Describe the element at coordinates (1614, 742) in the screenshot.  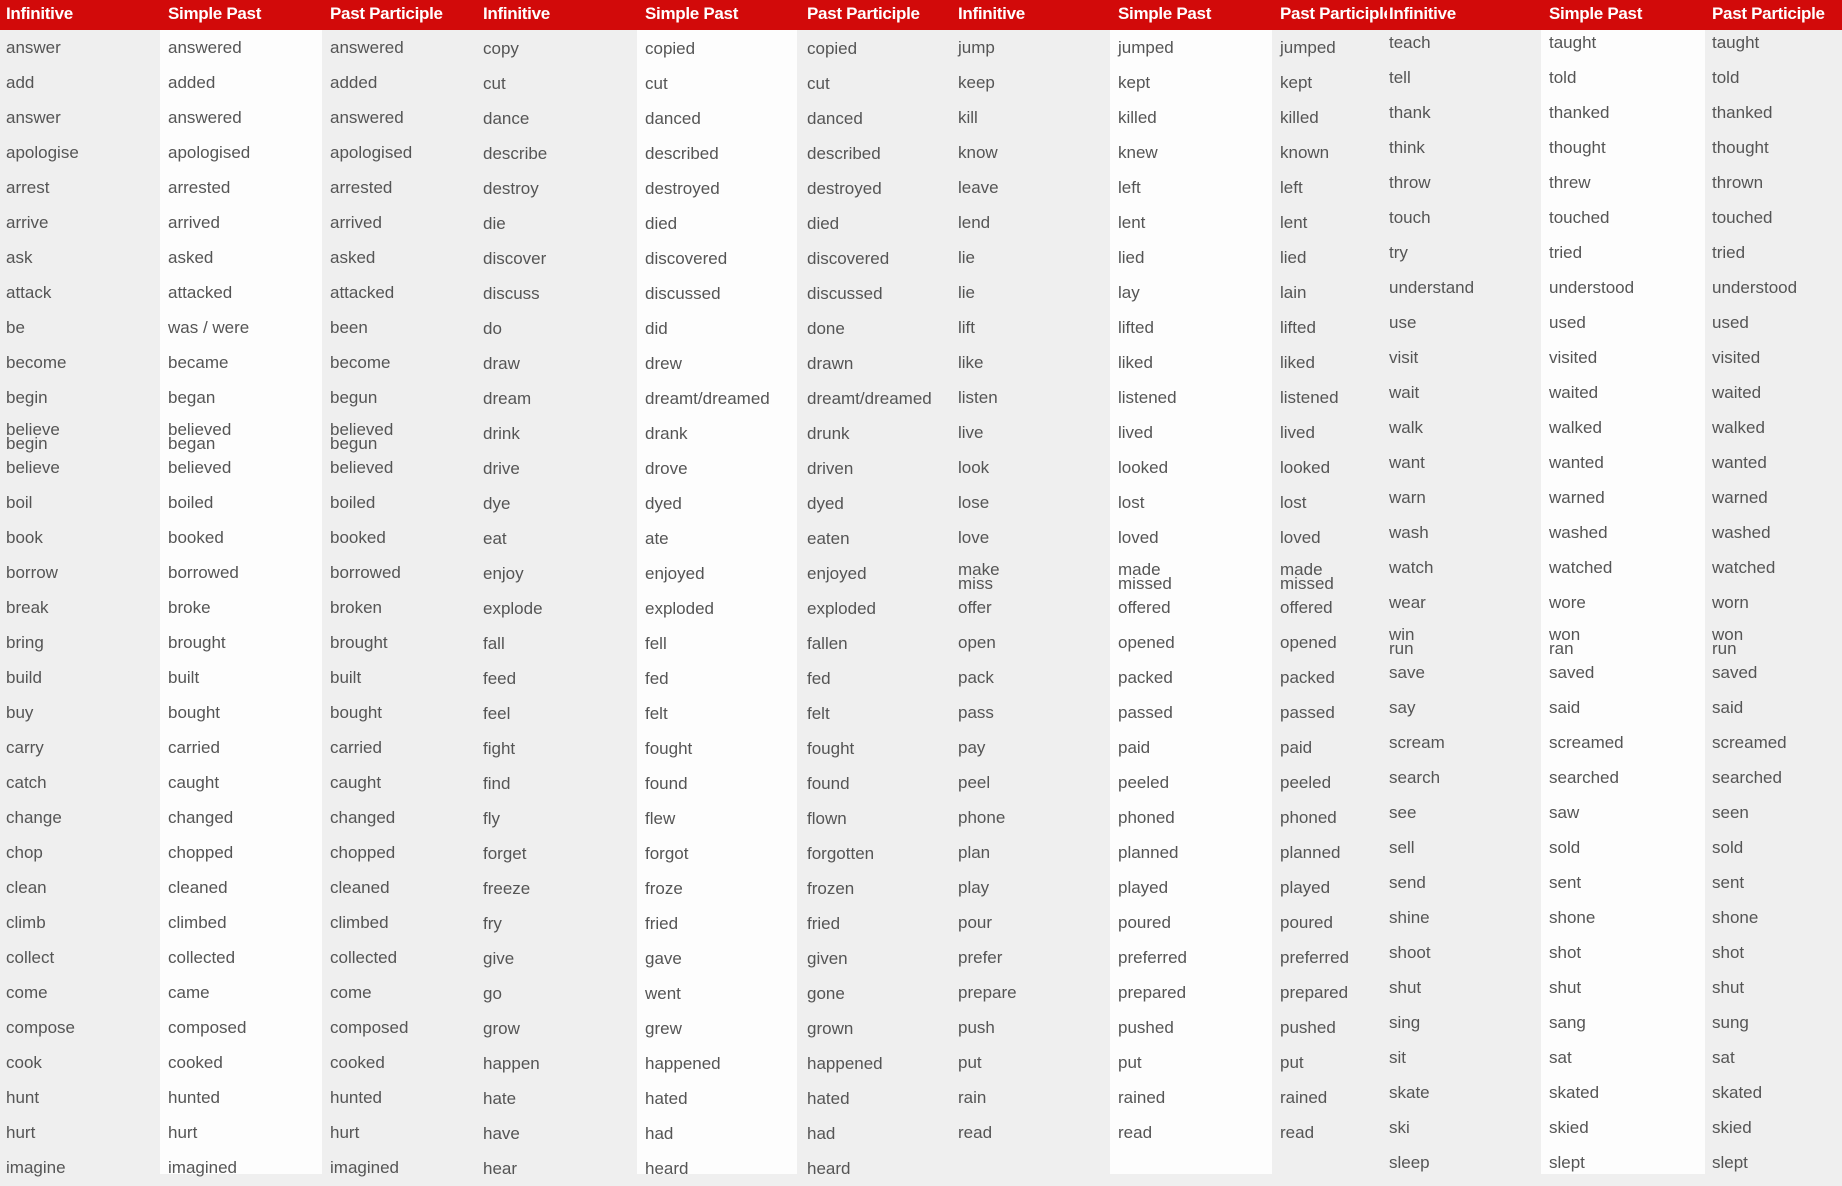
I see `table-row: scream screamed screamed` at that location.